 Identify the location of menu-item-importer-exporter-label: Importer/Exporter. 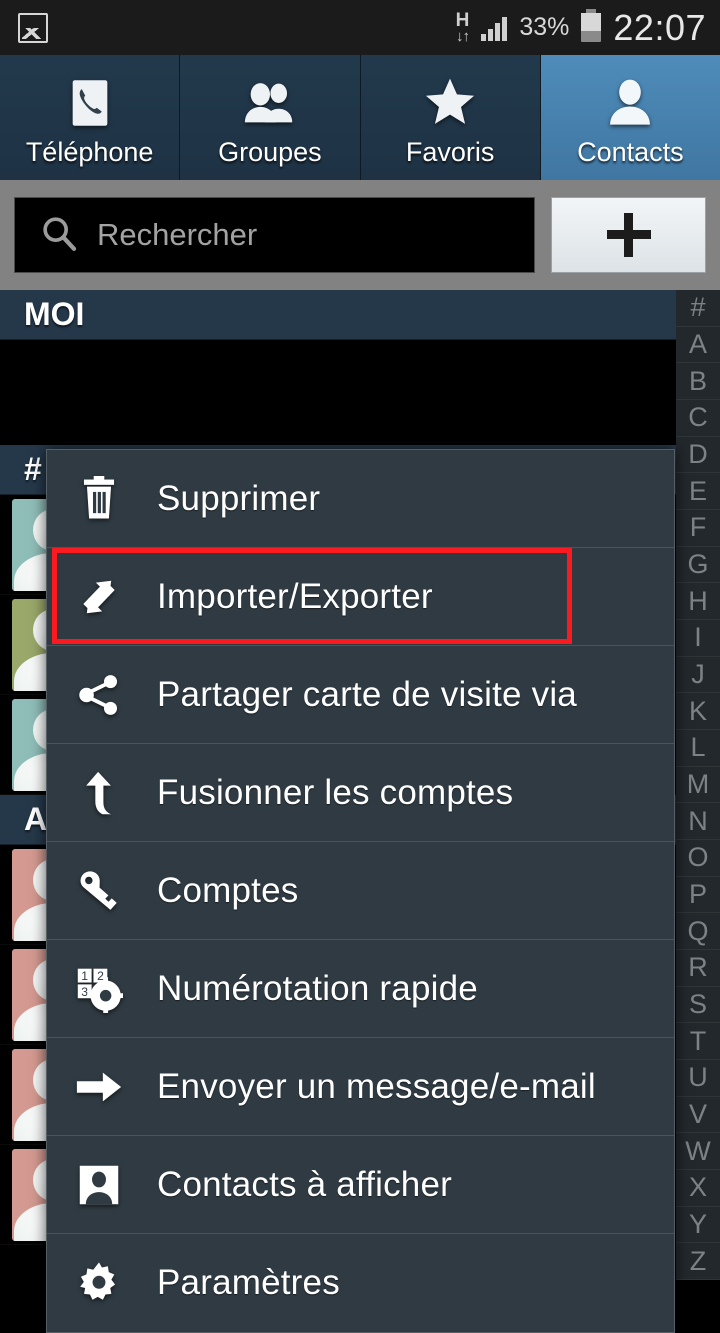
(295, 596).